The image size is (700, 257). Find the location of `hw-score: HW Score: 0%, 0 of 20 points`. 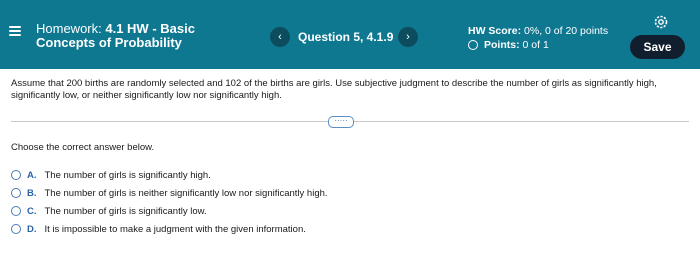

hw-score: HW Score: 0%, 0 of 20 points is located at coordinates (538, 31).